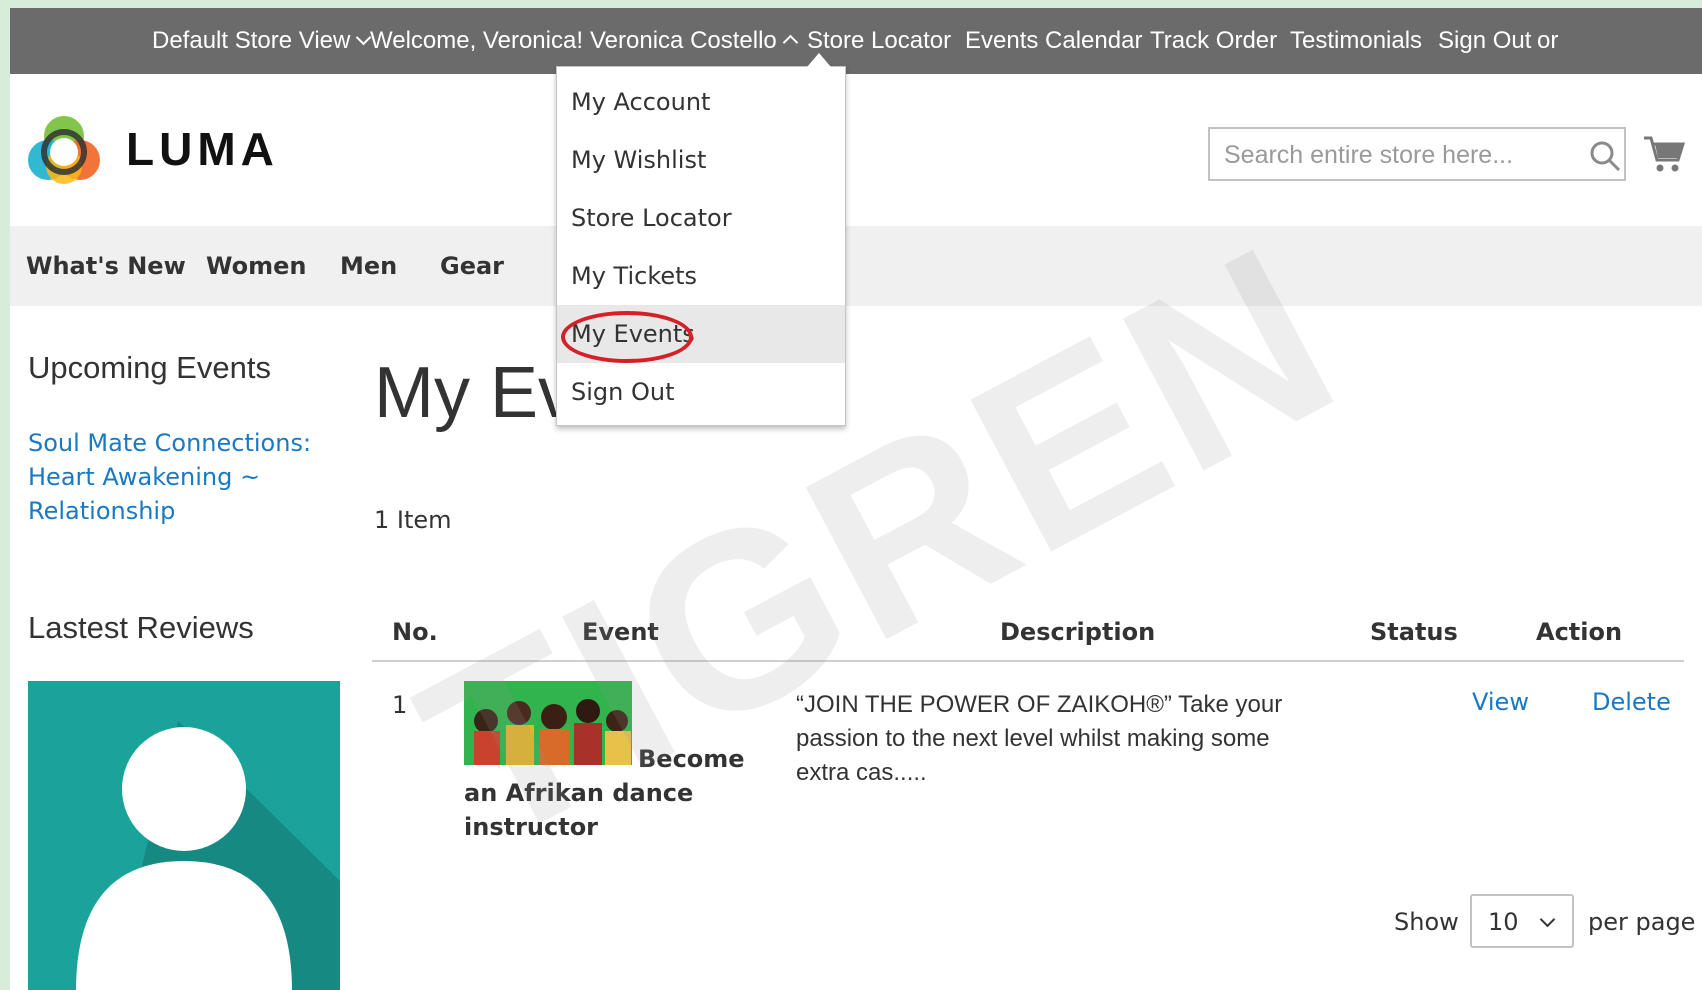 This screenshot has width=1702, height=990. Describe the element at coordinates (1631, 702) in the screenshot. I see `delete-event-link: Delete` at that location.